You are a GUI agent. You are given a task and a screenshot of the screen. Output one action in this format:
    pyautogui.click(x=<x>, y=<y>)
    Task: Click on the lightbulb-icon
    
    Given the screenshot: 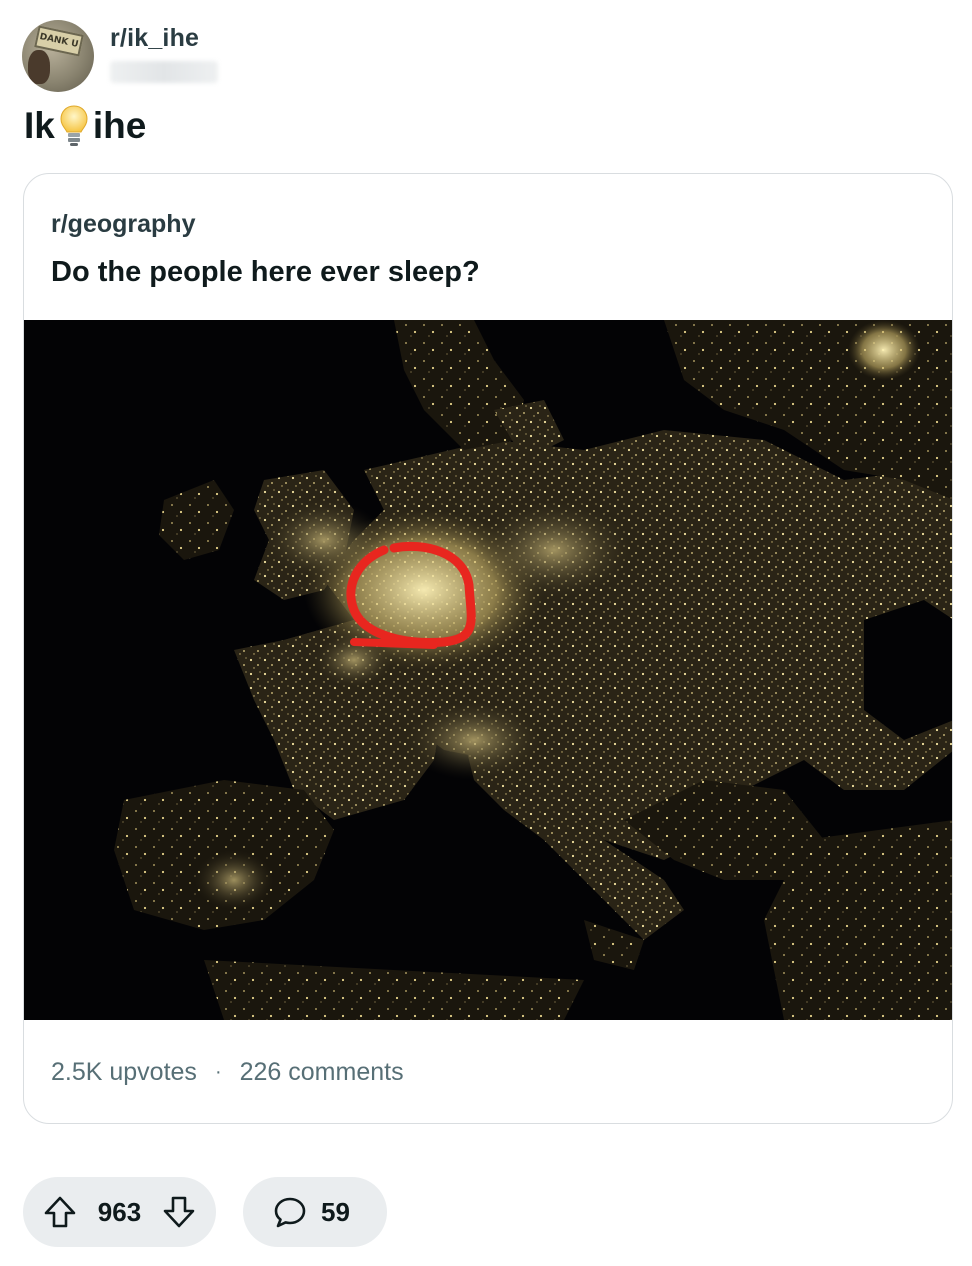 What is the action you would take?
    pyautogui.click(x=74, y=126)
    